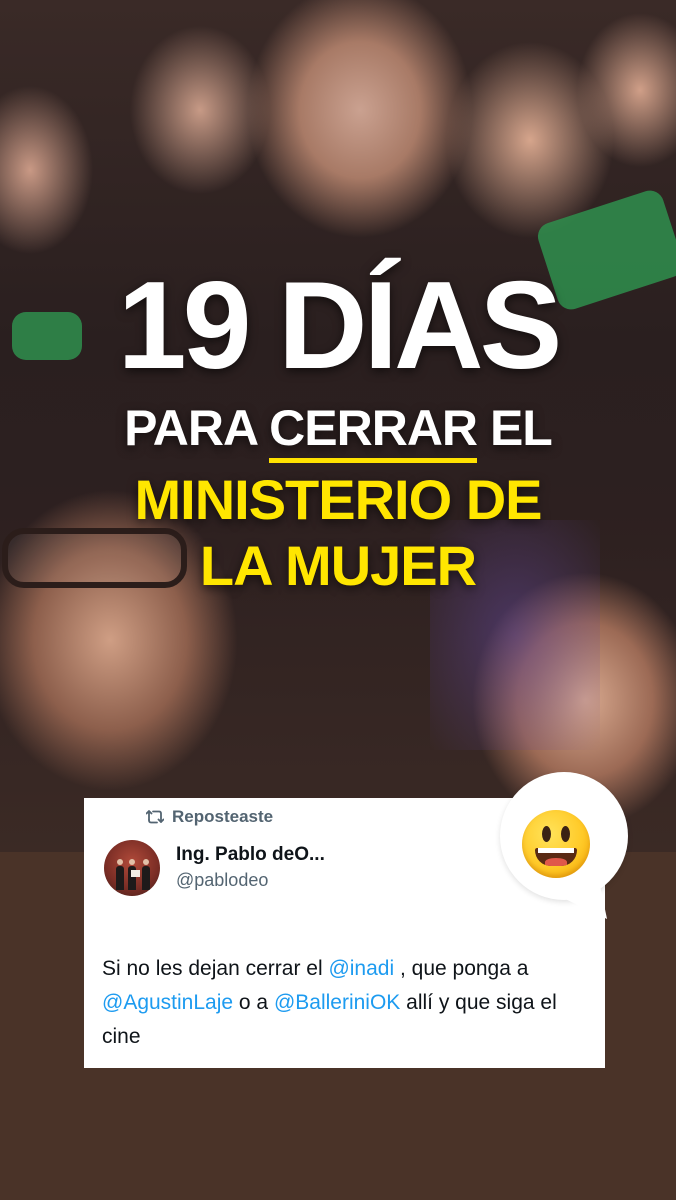  Describe the element at coordinates (337, 1002) in the screenshot. I see `mention-ballerinio: @BalleriniOK` at that location.